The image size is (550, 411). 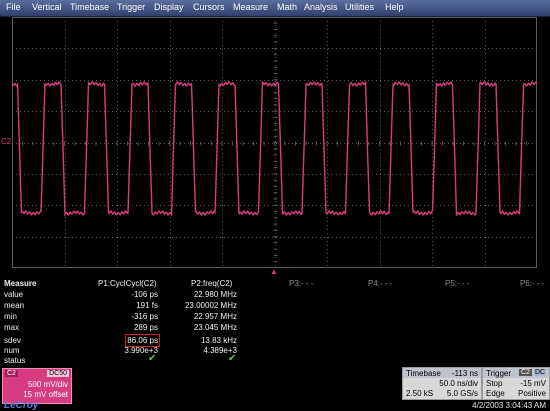 I want to click on p1-value: -106 ps, so click(x=144, y=294).